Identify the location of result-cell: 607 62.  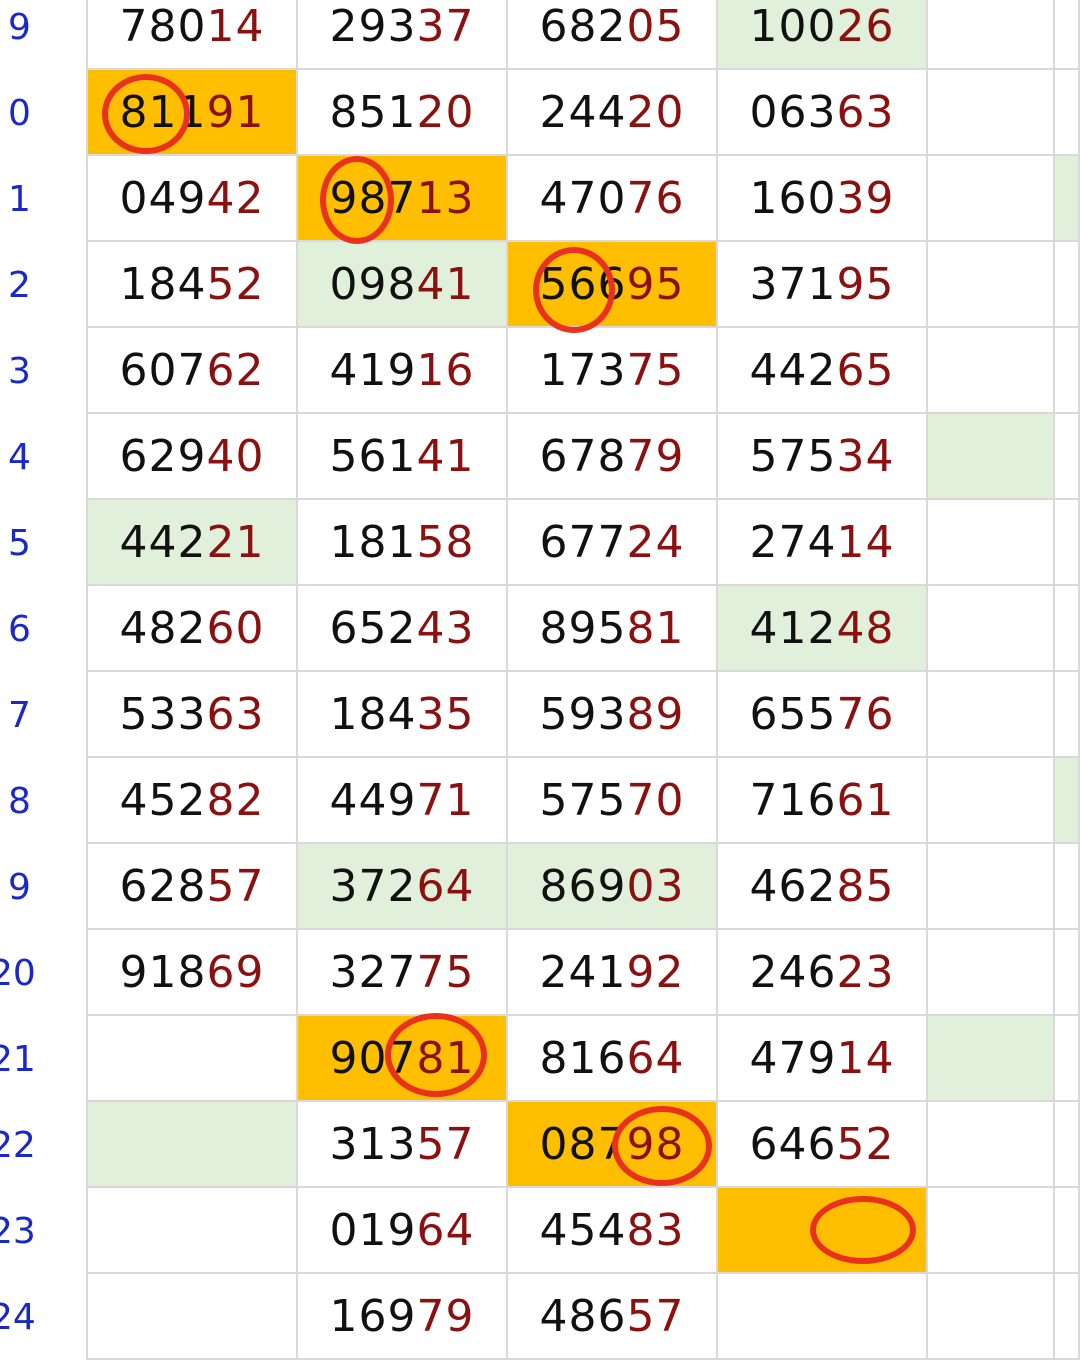
(193, 371).